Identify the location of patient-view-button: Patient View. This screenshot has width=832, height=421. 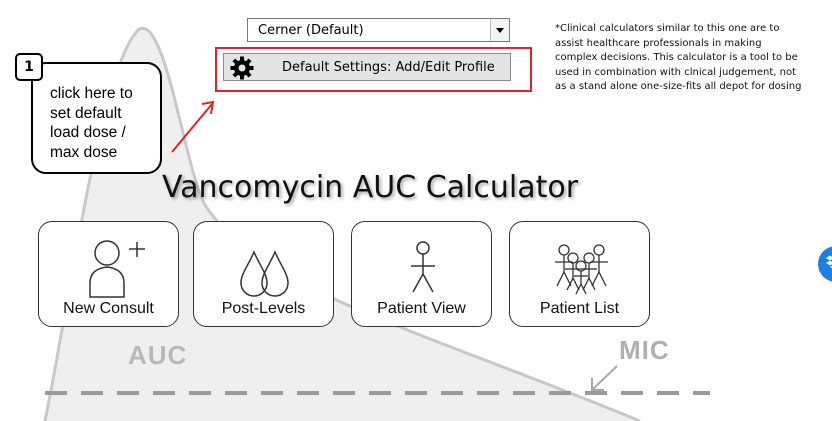
(421, 274).